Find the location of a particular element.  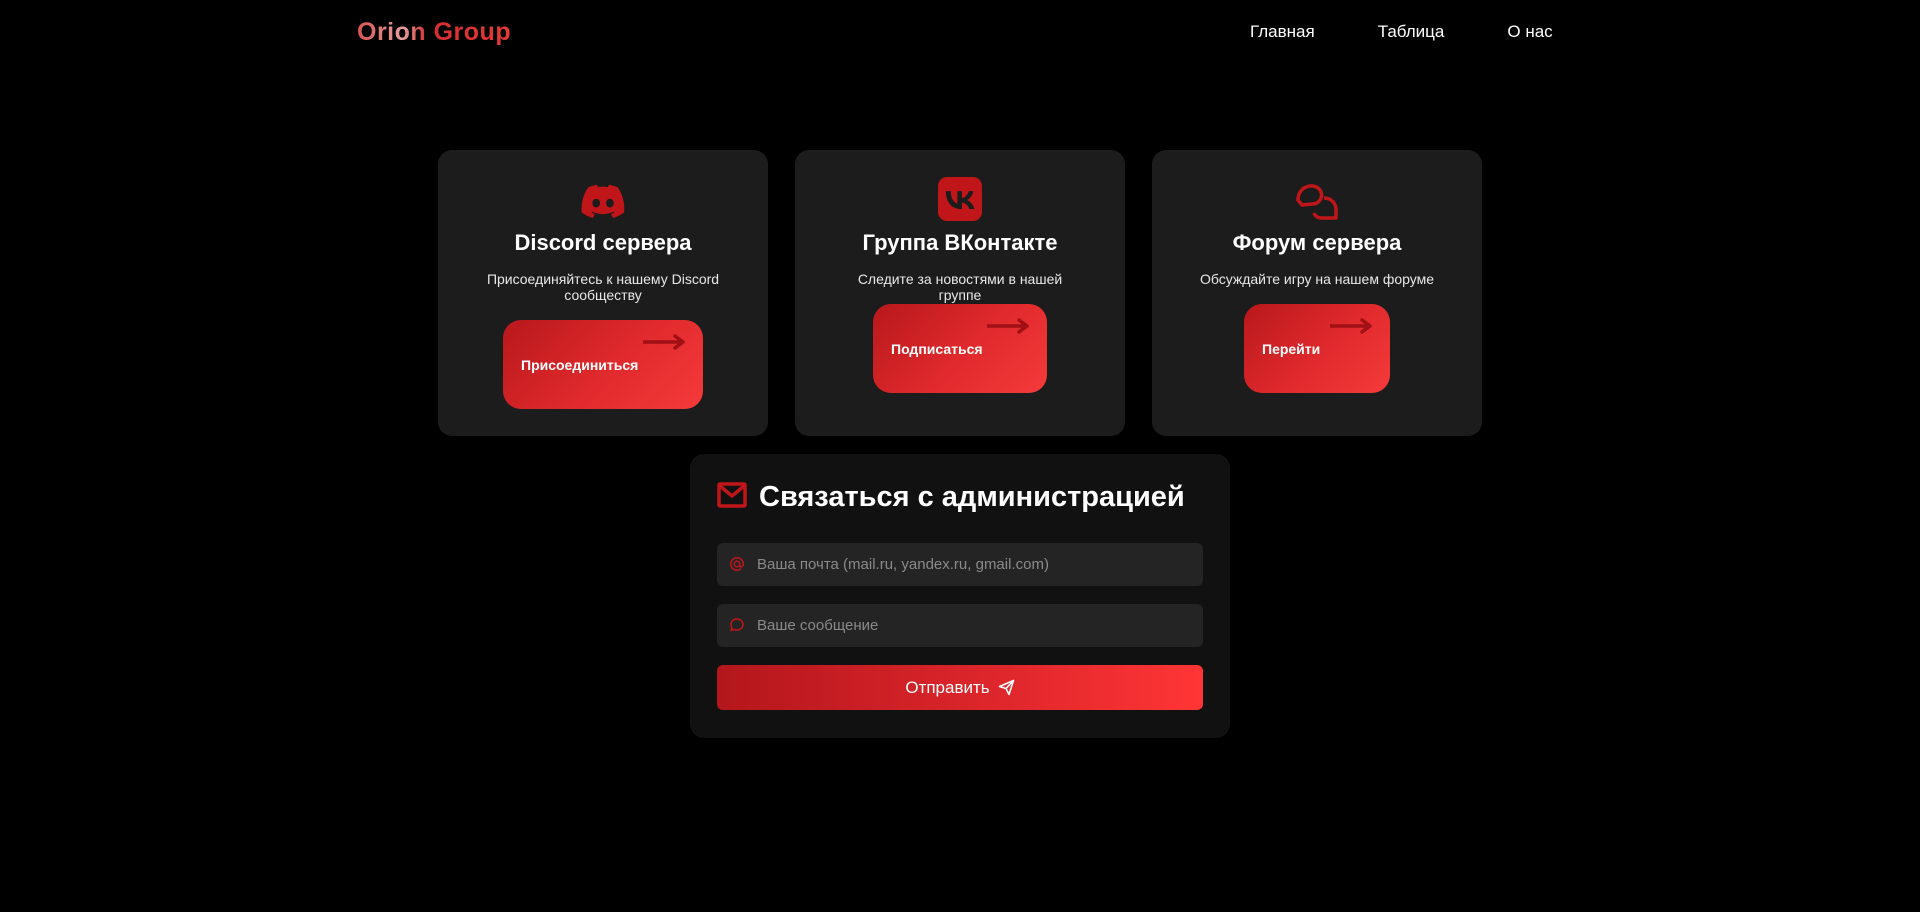

card-title: Группа ВКонтакте is located at coordinates (960, 242).